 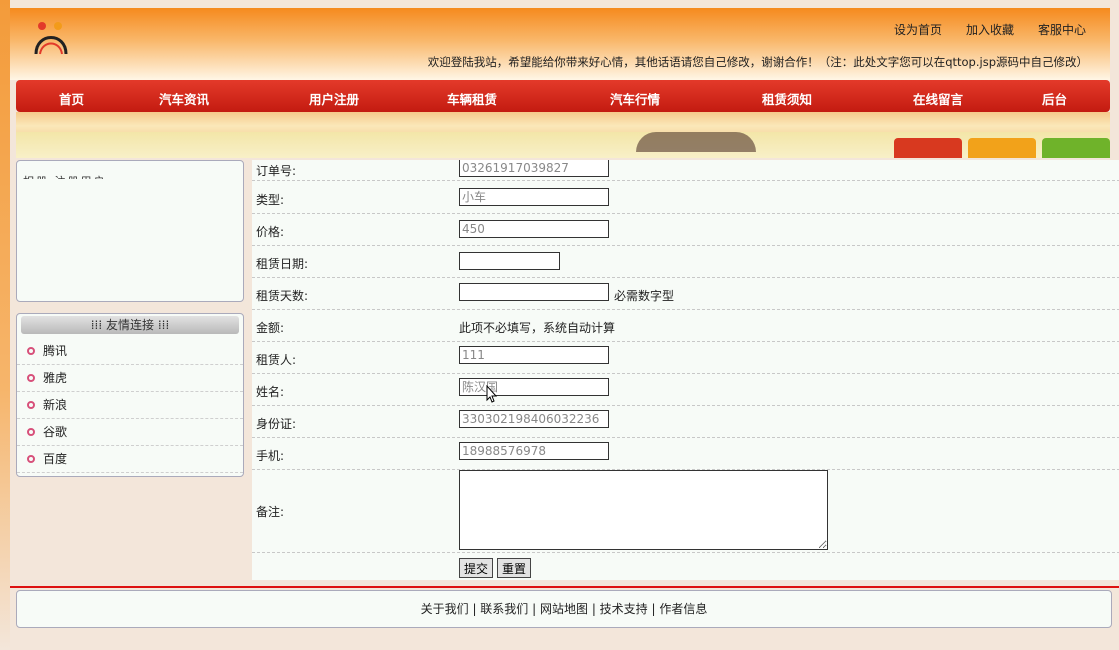 I want to click on id-card-label: 身份证:, so click(x=276, y=424).